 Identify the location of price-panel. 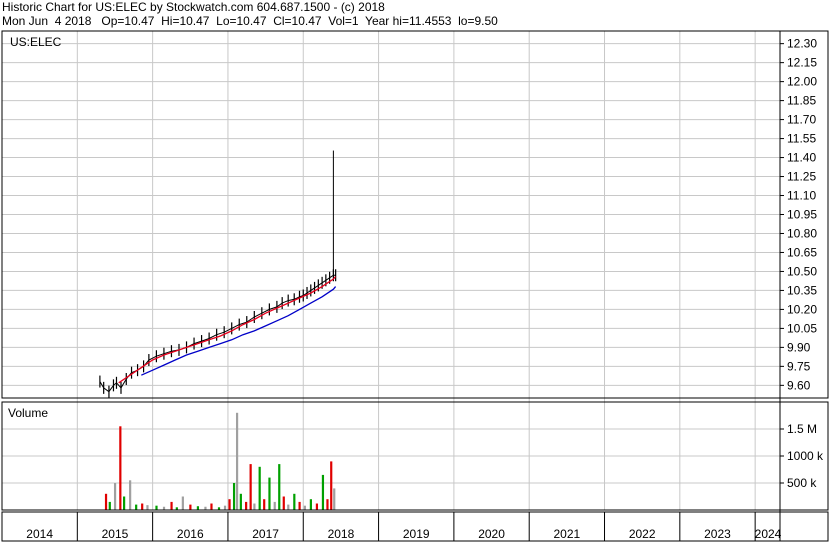
(218, 274).